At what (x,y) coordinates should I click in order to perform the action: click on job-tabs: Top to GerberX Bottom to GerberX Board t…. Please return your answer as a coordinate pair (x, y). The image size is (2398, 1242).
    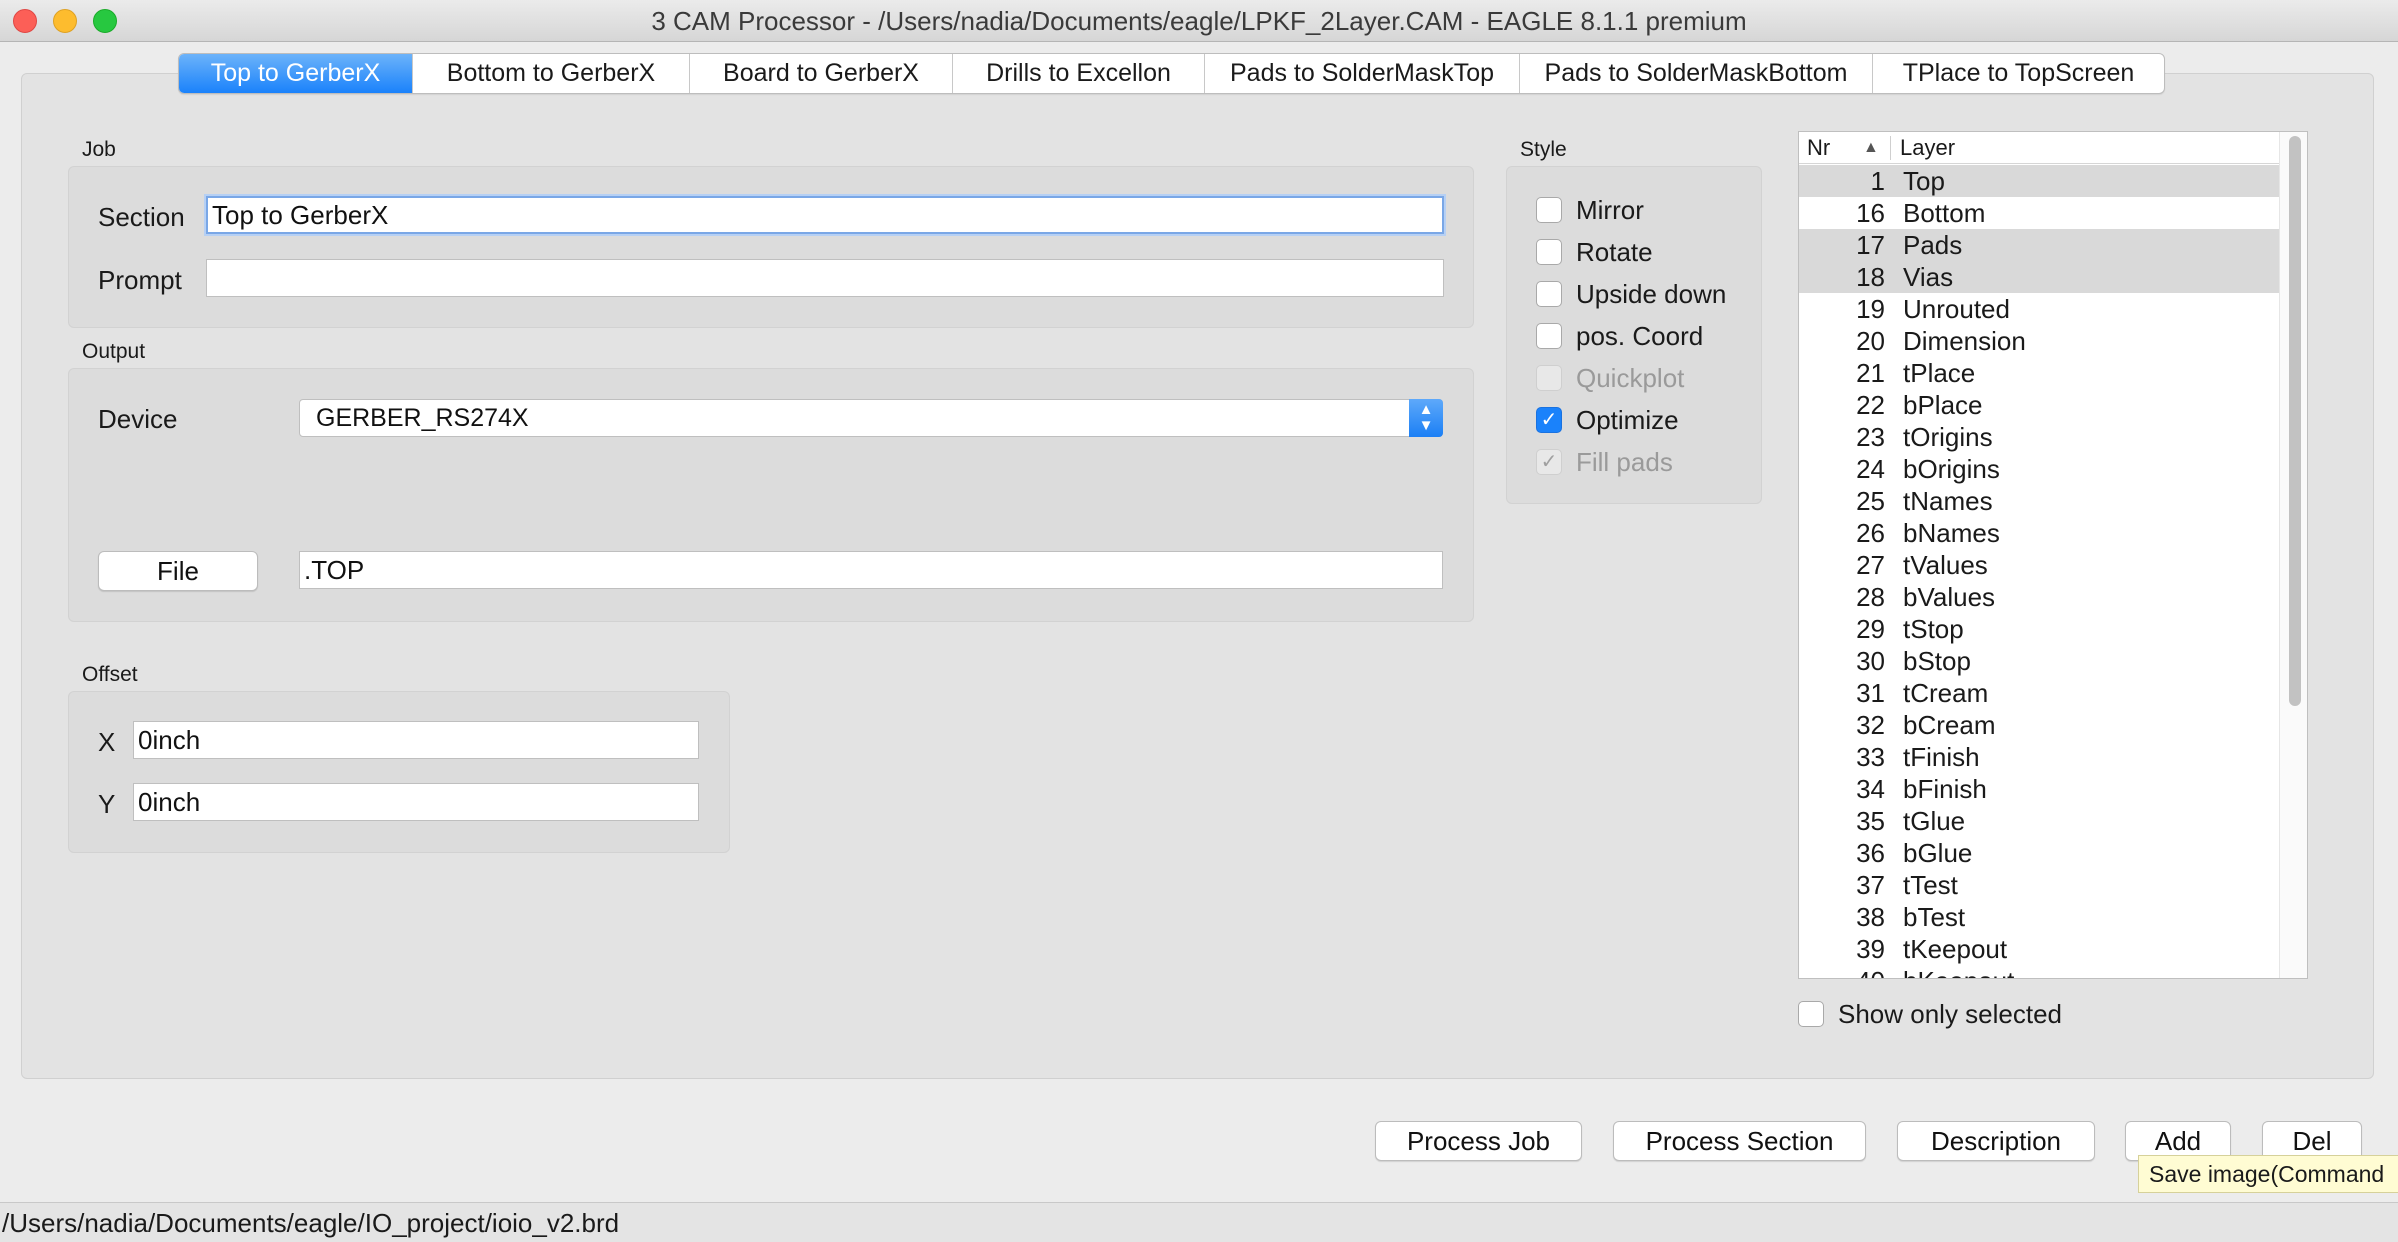
    Looking at the image, I should click on (1171, 73).